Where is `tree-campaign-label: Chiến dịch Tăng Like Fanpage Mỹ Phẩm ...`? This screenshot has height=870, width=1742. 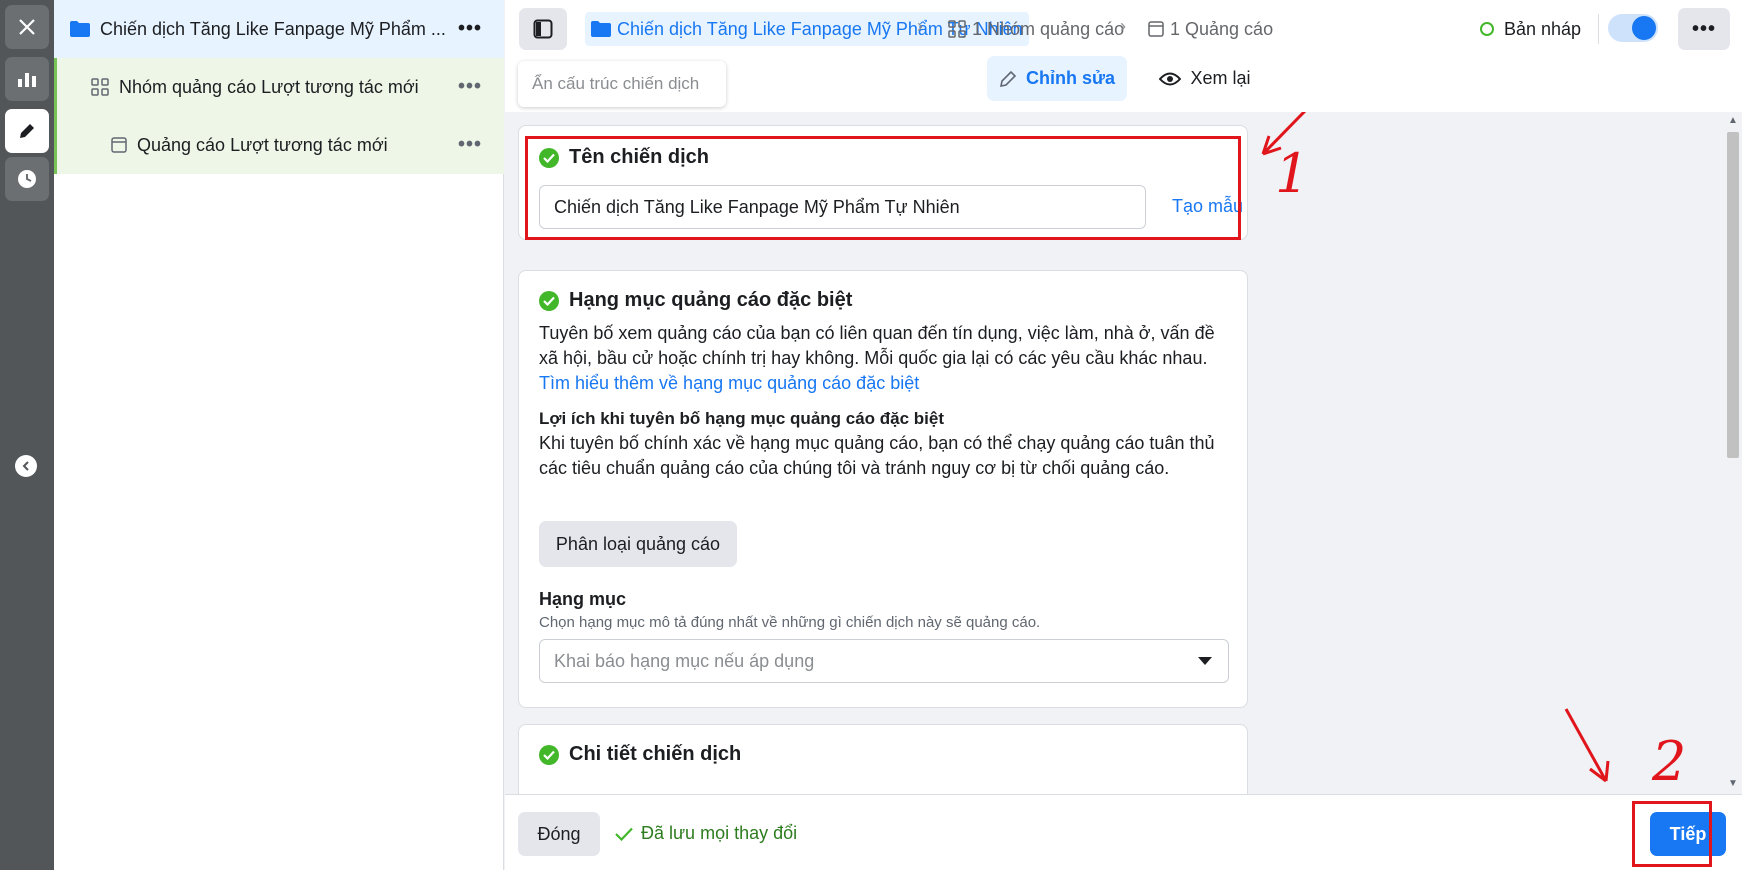
tree-campaign-label: Chiến dịch Tăng Like Fanpage Mỹ Phẩm ... is located at coordinates (273, 28).